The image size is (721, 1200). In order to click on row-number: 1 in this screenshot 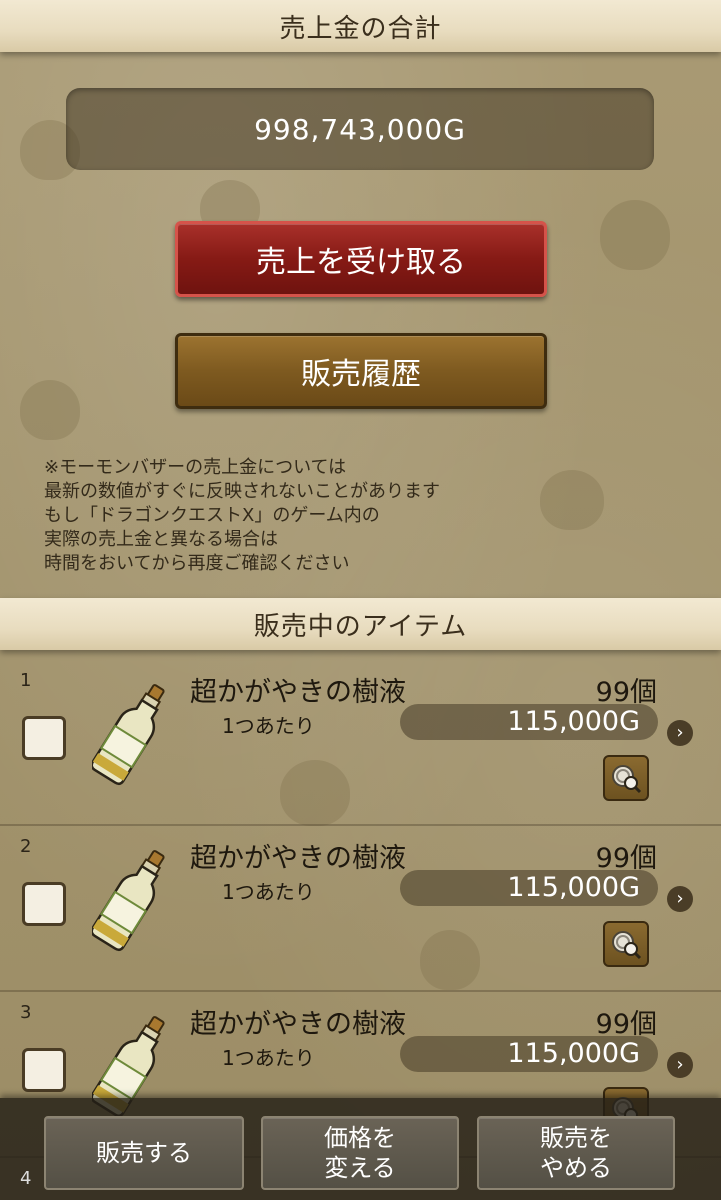, I will do `click(26, 680)`.